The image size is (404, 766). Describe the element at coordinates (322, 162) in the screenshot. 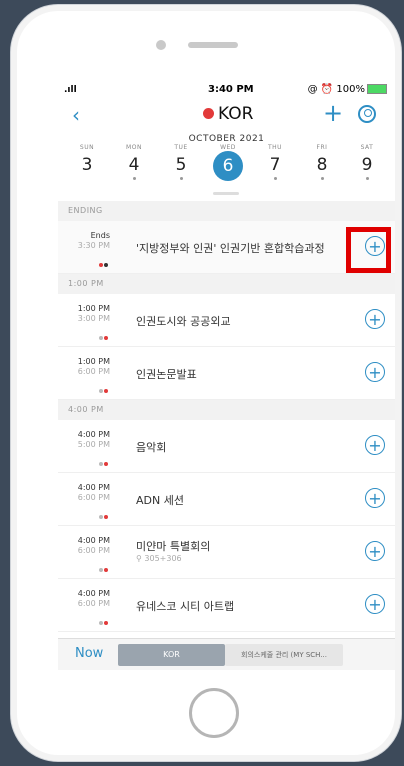

I see `day-fri: FRI 8` at that location.